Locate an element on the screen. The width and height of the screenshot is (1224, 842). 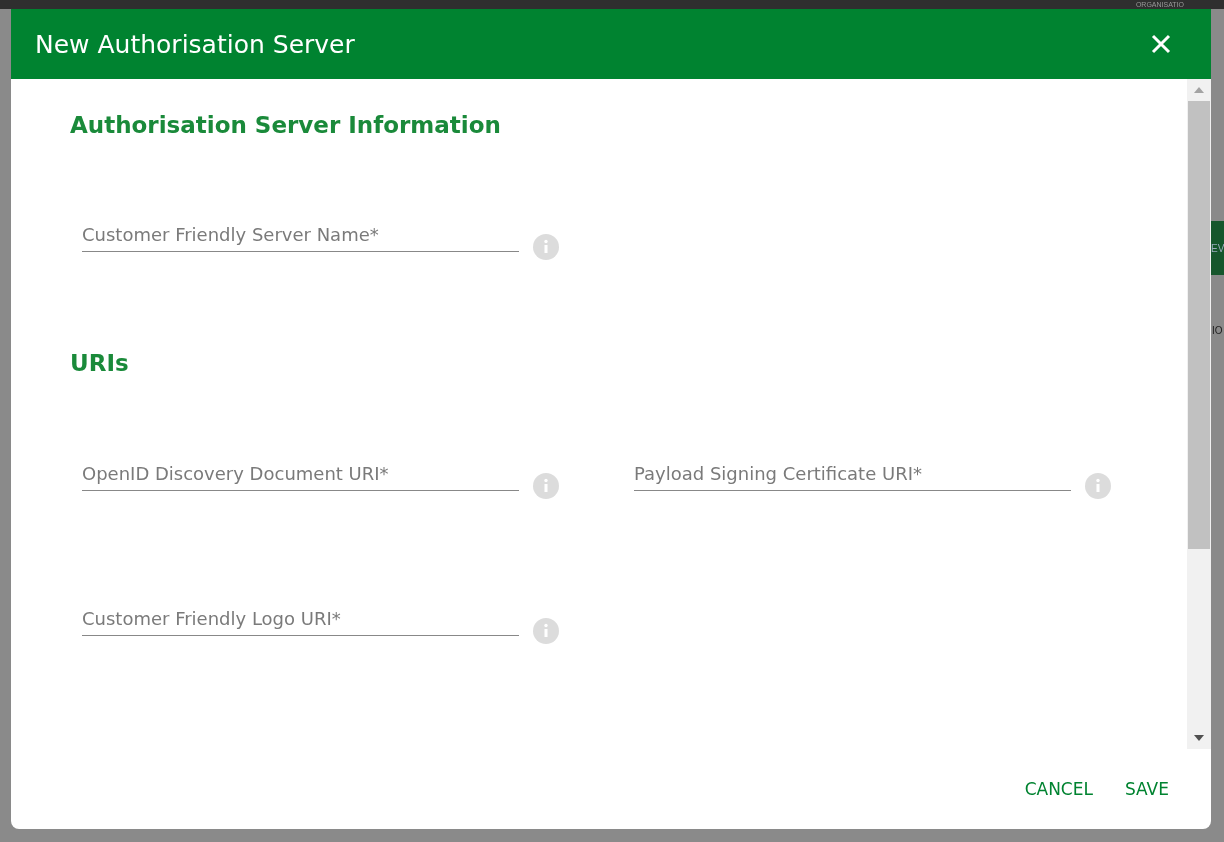
scroll-up-arrow-icon is located at coordinates (1199, 90).